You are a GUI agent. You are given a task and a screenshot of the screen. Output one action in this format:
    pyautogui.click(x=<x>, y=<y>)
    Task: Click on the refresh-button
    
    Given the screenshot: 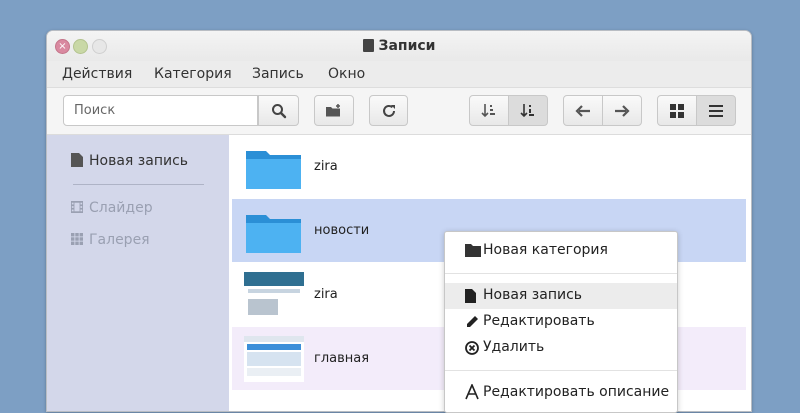 What is the action you would take?
    pyautogui.click(x=388, y=110)
    